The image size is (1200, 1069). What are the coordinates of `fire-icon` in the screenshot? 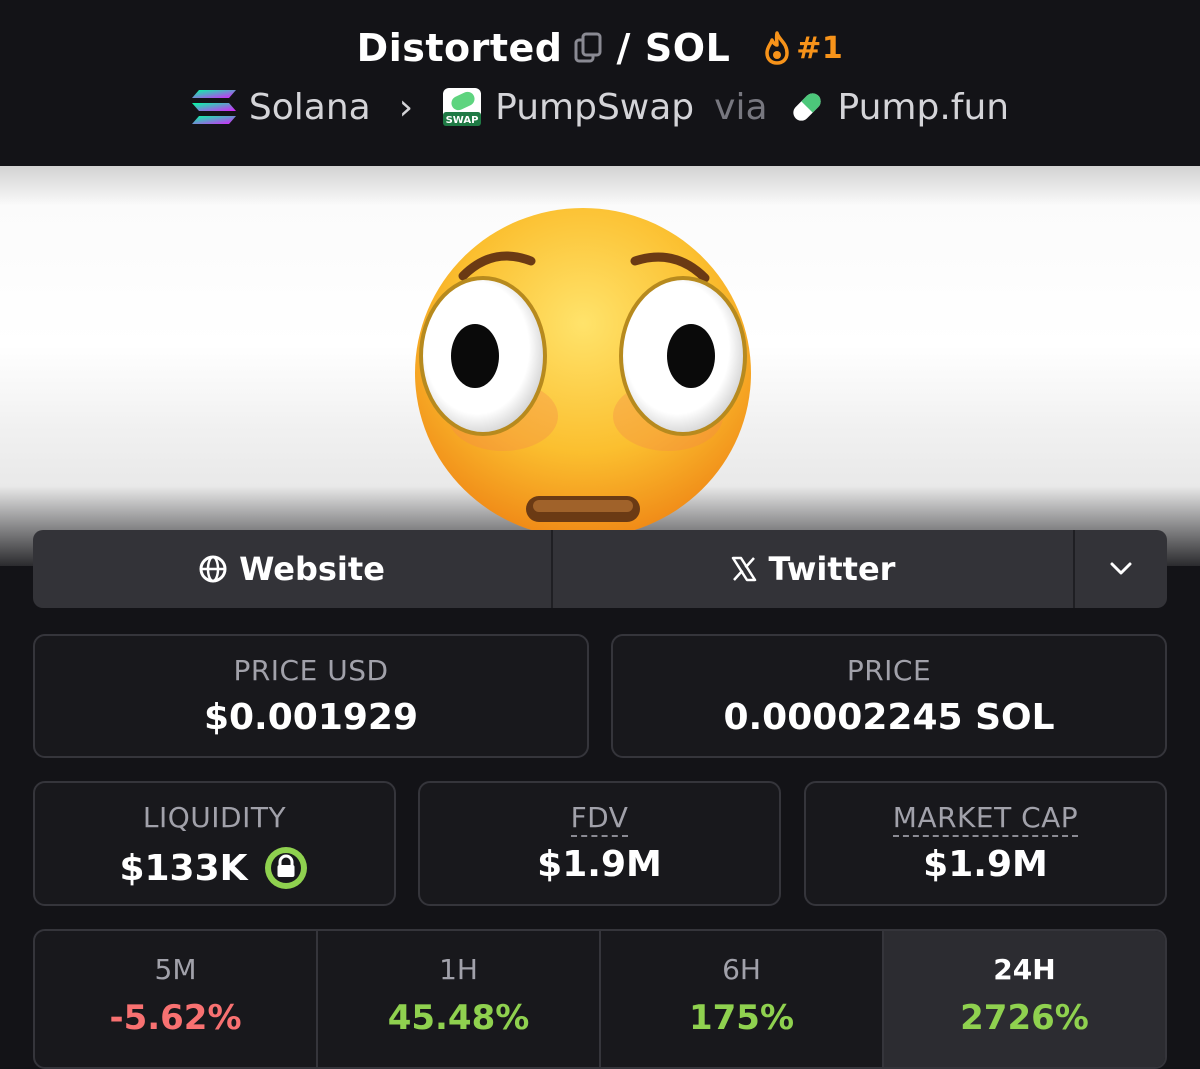 It's located at (777, 48).